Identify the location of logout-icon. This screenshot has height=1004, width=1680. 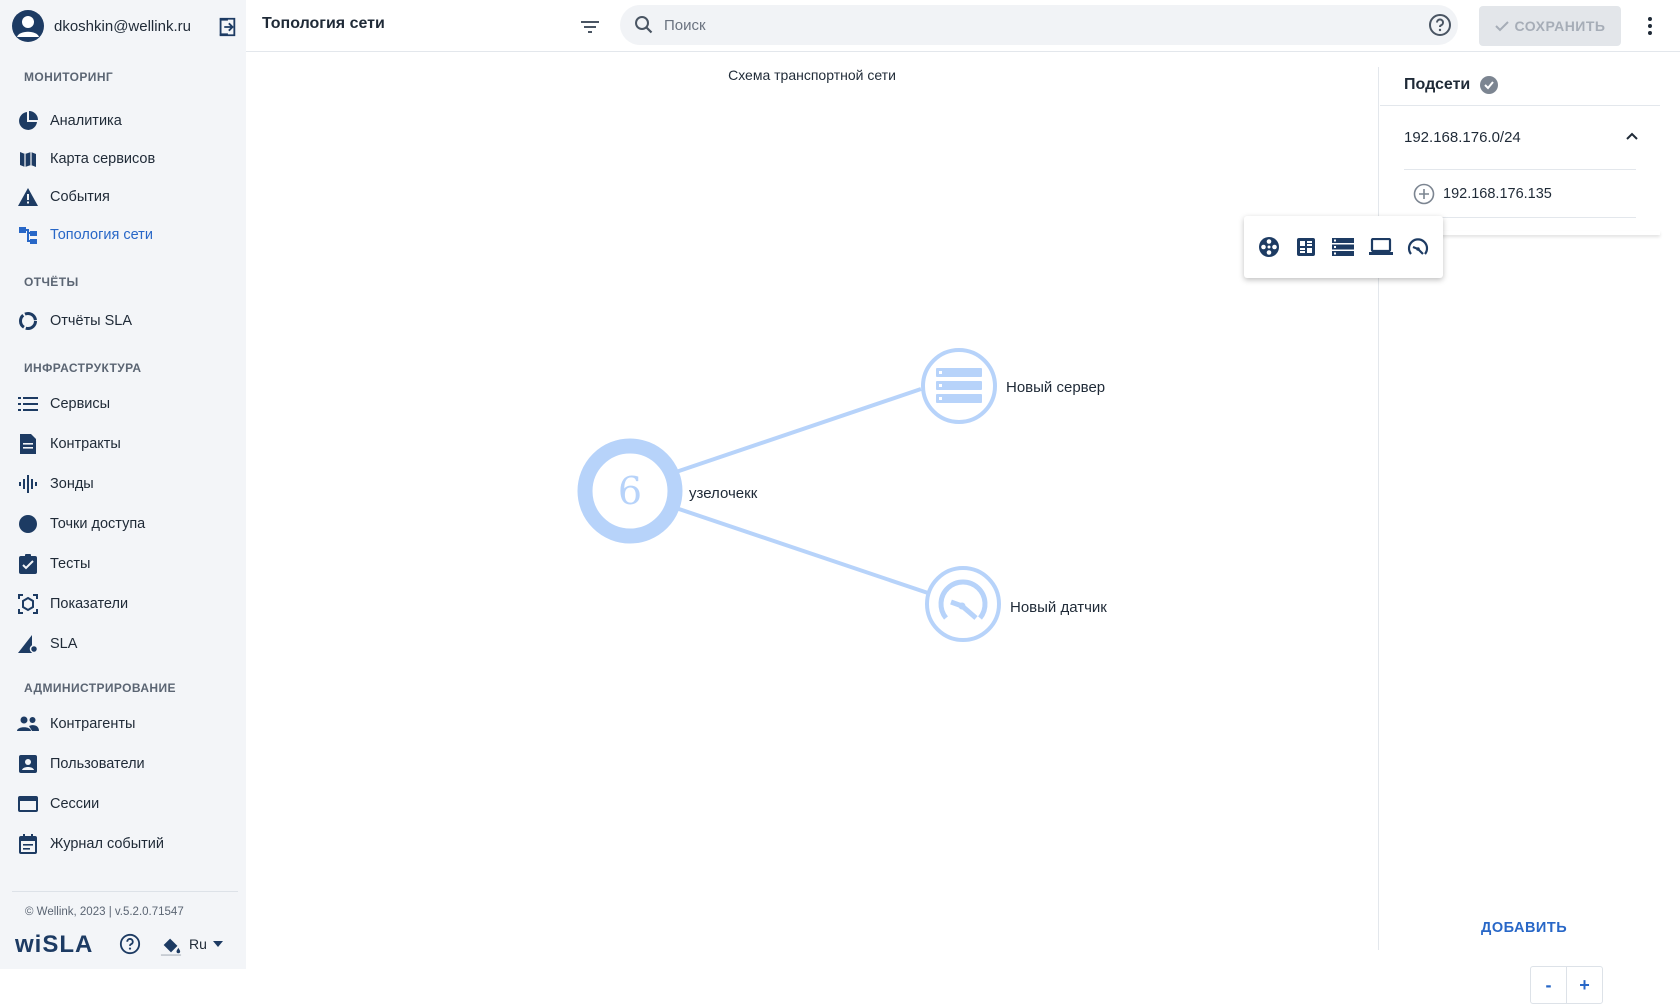
(227, 27).